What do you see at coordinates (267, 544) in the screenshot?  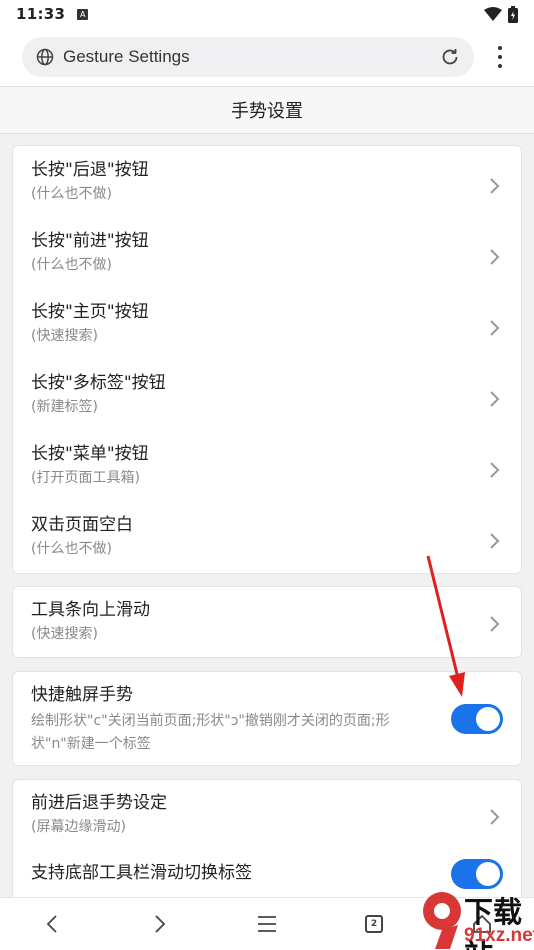 I see `setting-double-tap-blank: 双击页面空白 (什么也不做)` at bounding box center [267, 544].